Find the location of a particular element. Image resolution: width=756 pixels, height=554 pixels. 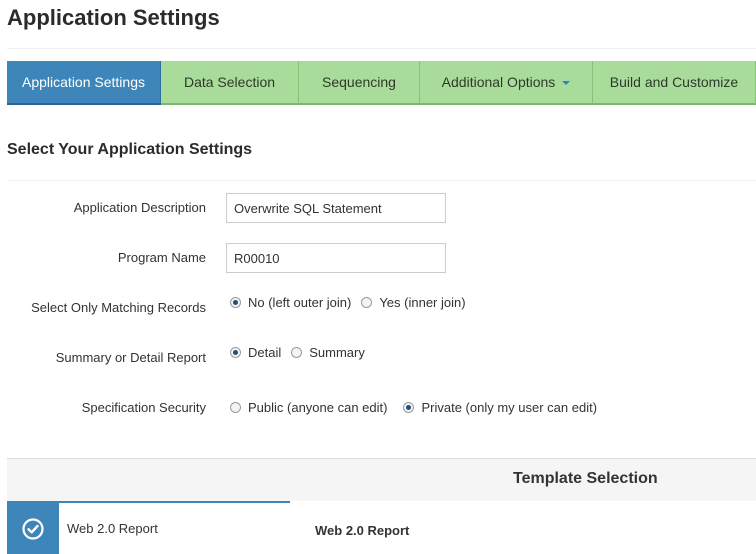

tab-label: Sequencing is located at coordinates (359, 82).